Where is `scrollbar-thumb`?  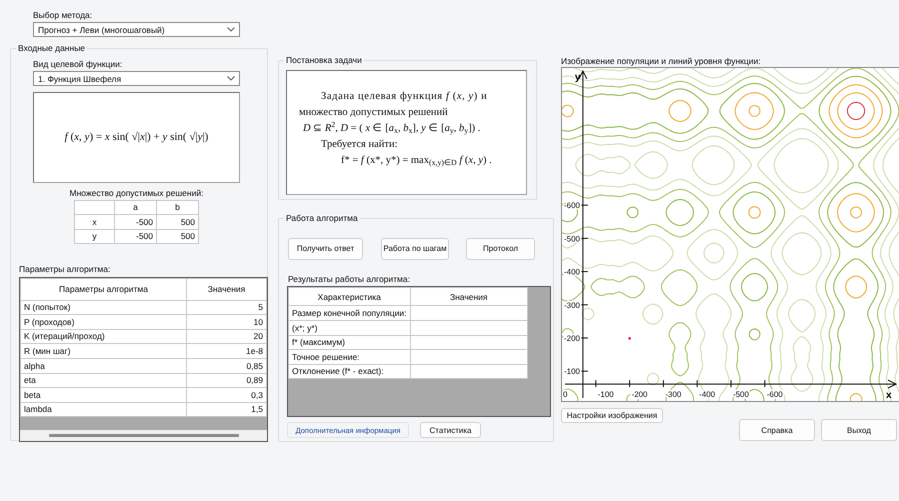 scrollbar-thumb is located at coordinates (143, 435).